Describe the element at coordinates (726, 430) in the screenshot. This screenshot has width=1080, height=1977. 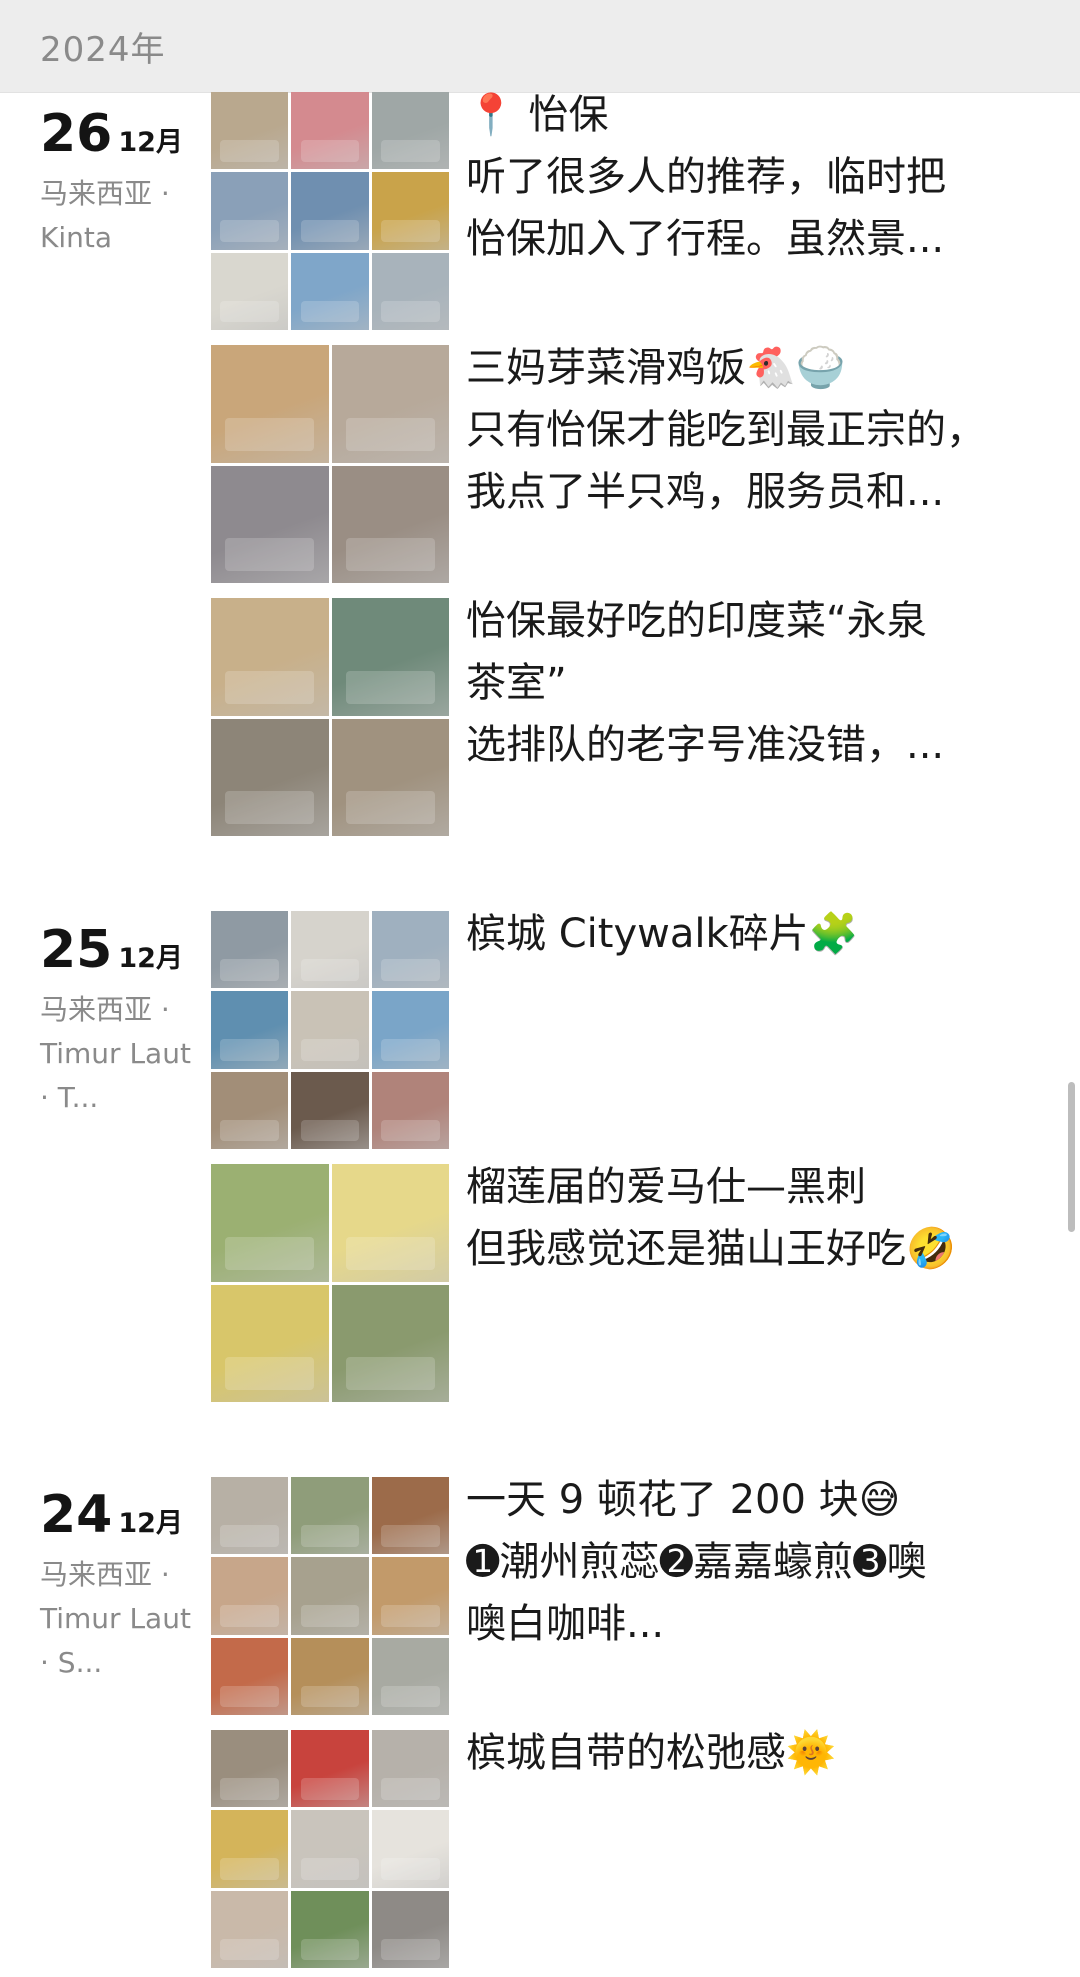
I see `post-text-line: 只有怡保才能吃到最正宗的，` at that location.